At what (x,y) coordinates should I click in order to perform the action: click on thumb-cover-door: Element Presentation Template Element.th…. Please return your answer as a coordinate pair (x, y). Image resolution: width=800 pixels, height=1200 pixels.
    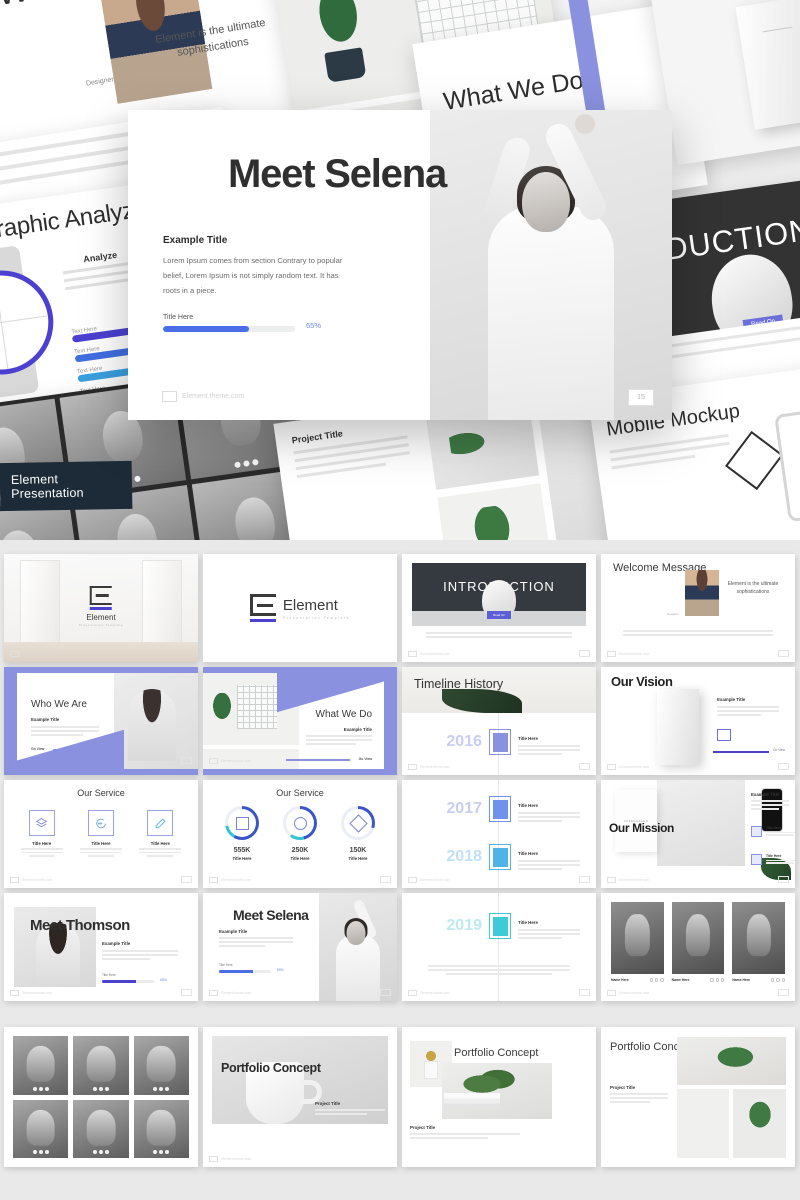
    Looking at the image, I should click on (101, 608).